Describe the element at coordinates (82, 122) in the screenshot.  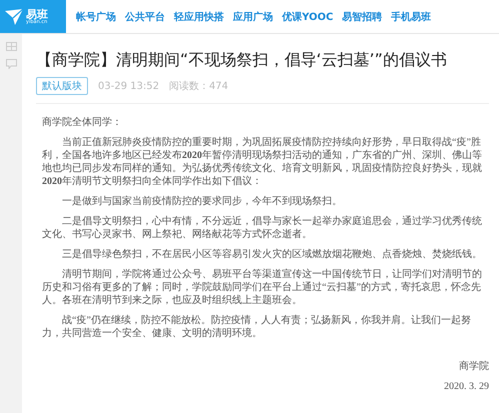
I see `salutation: 商学院全体同学：` at that location.